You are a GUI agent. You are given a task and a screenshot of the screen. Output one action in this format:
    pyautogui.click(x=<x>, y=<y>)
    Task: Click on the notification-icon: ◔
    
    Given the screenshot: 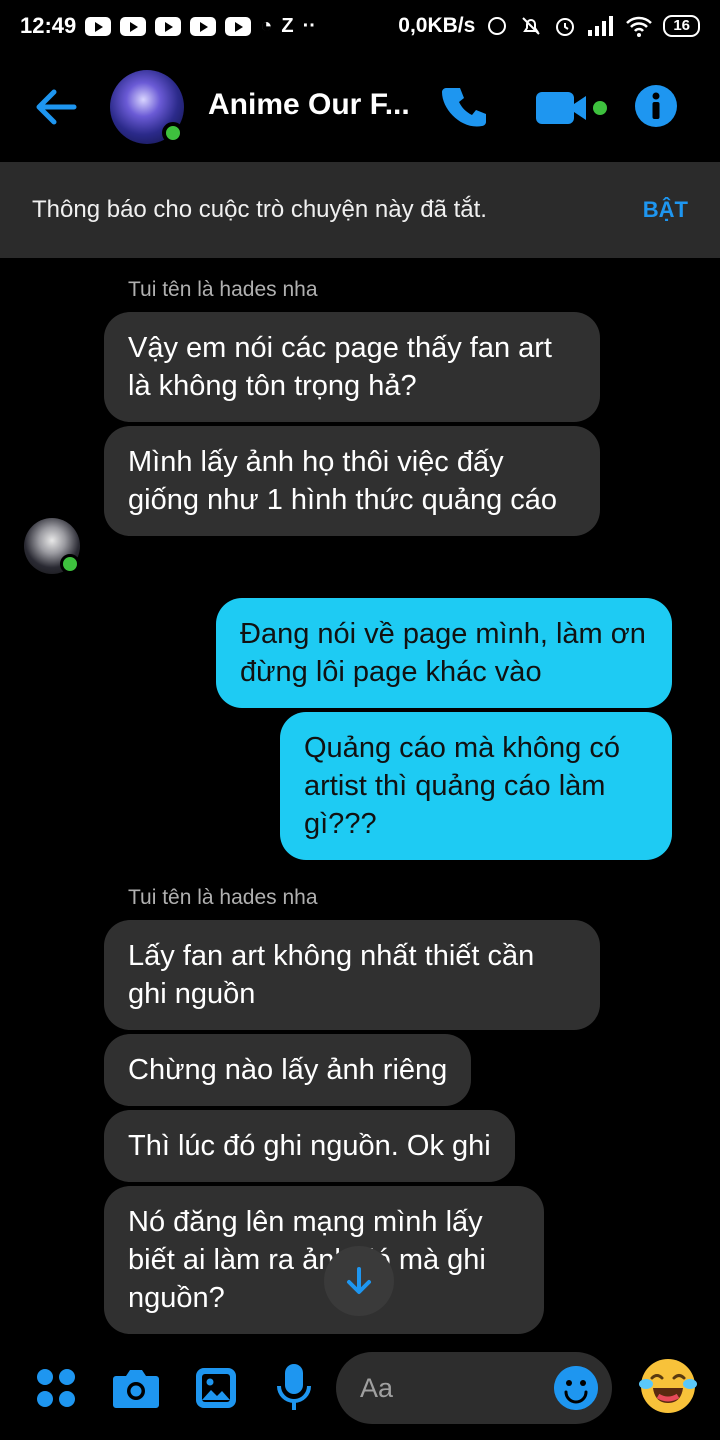 What is the action you would take?
    pyautogui.click(x=266, y=25)
    